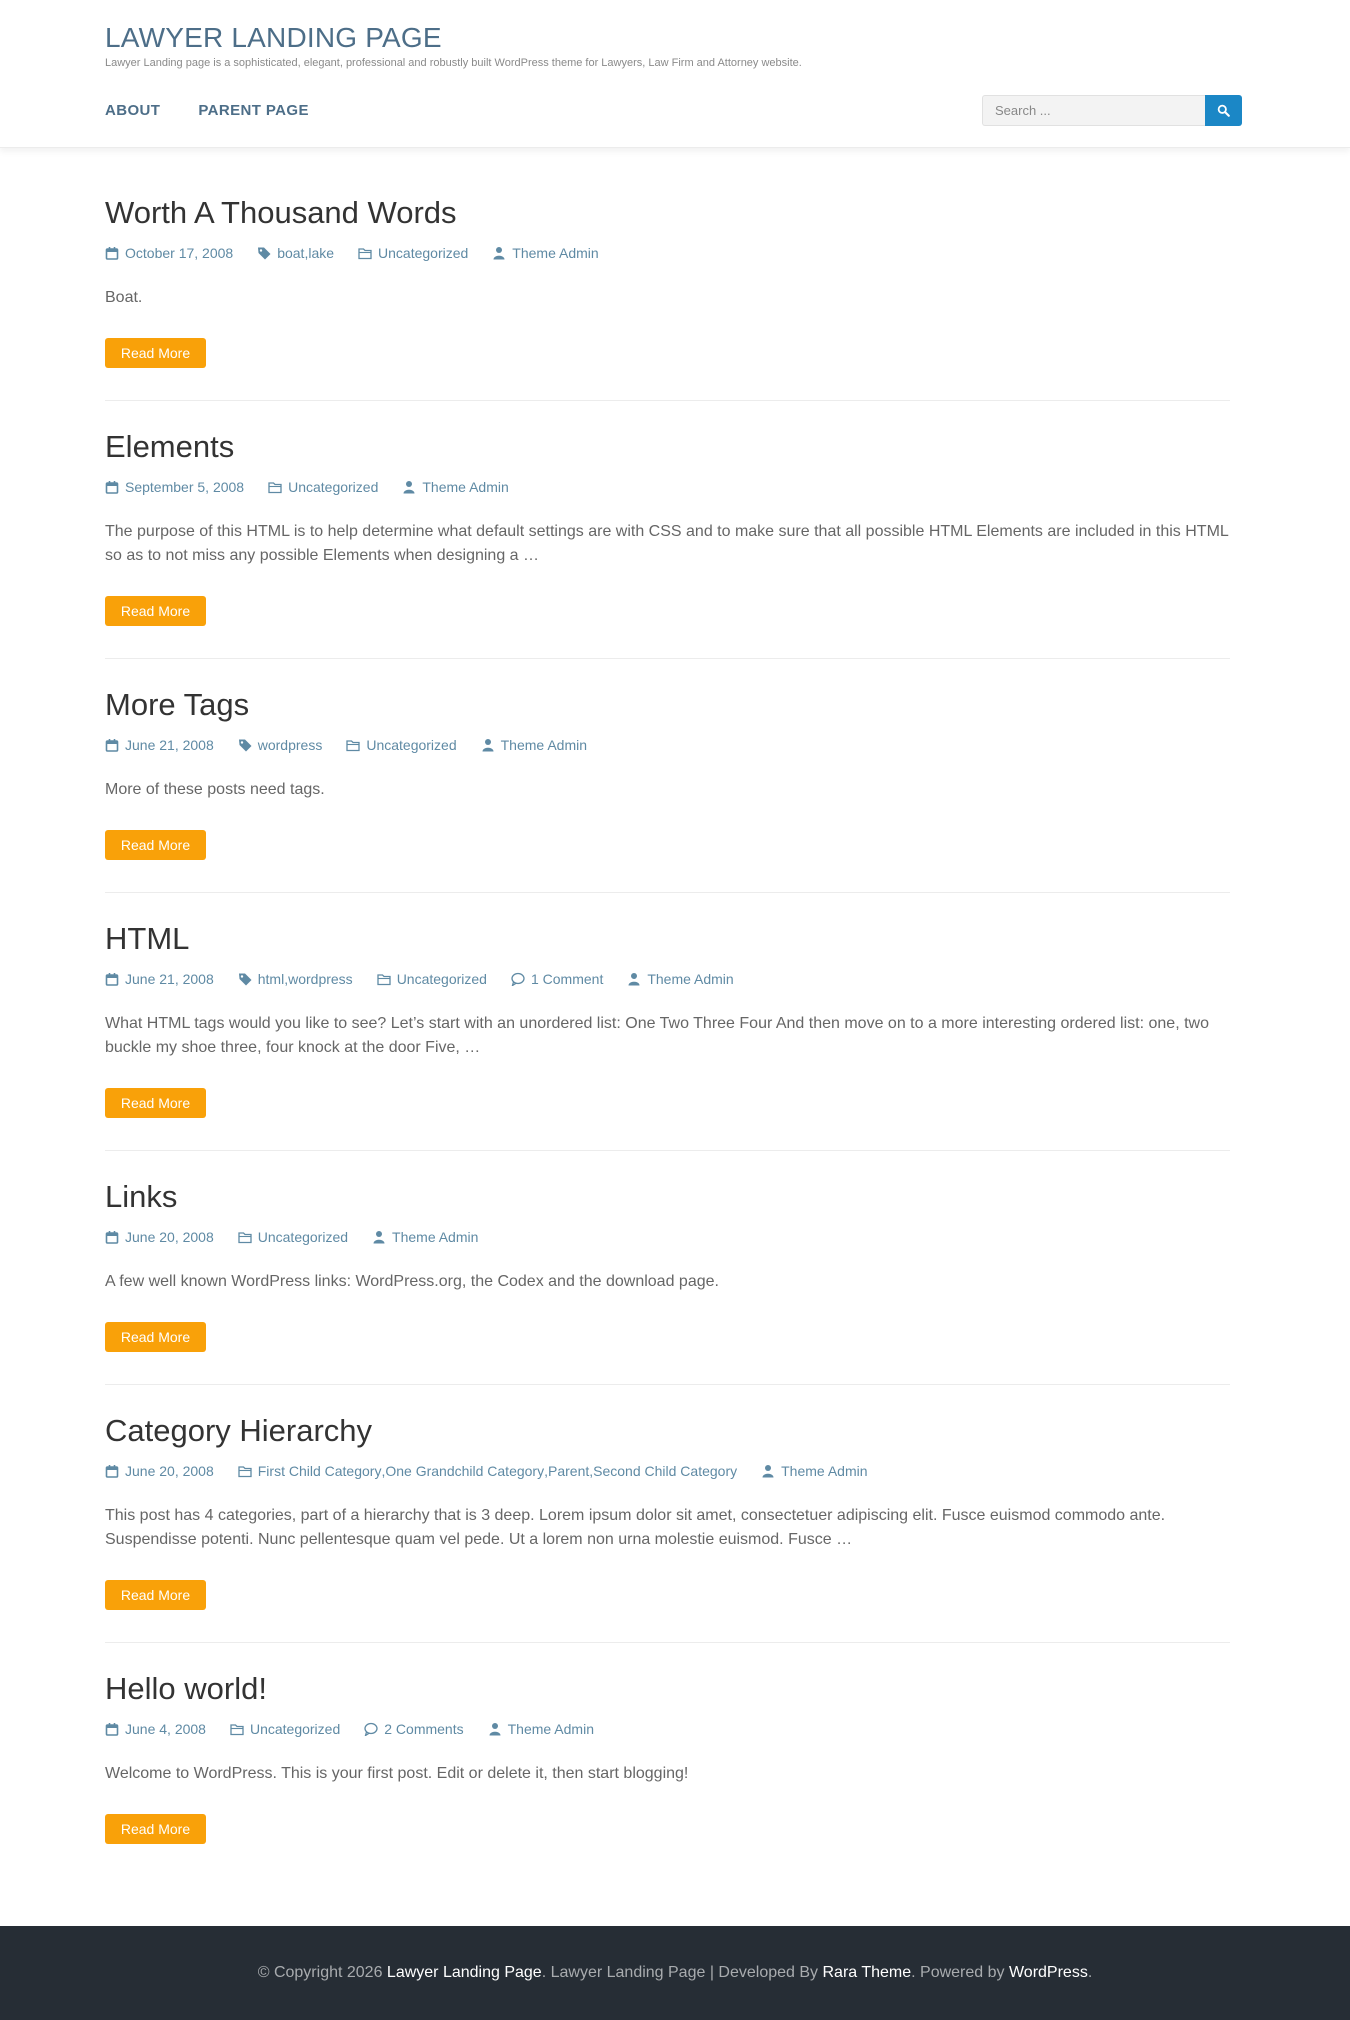  What do you see at coordinates (464, 1973) in the screenshot?
I see `footer-site-link: Lawyer Landing Page` at bounding box center [464, 1973].